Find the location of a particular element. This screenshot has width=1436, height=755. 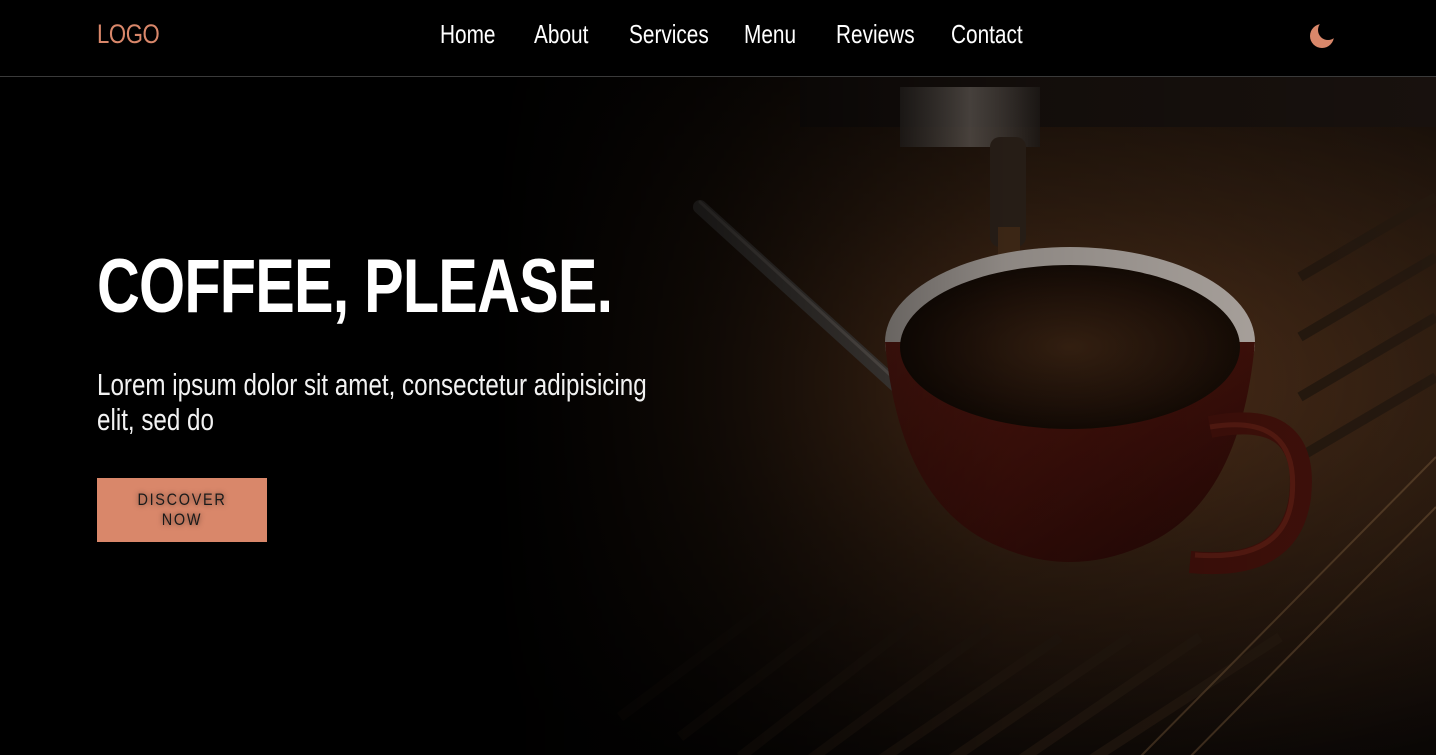

nav-link-home: Home is located at coordinates (477, 34).